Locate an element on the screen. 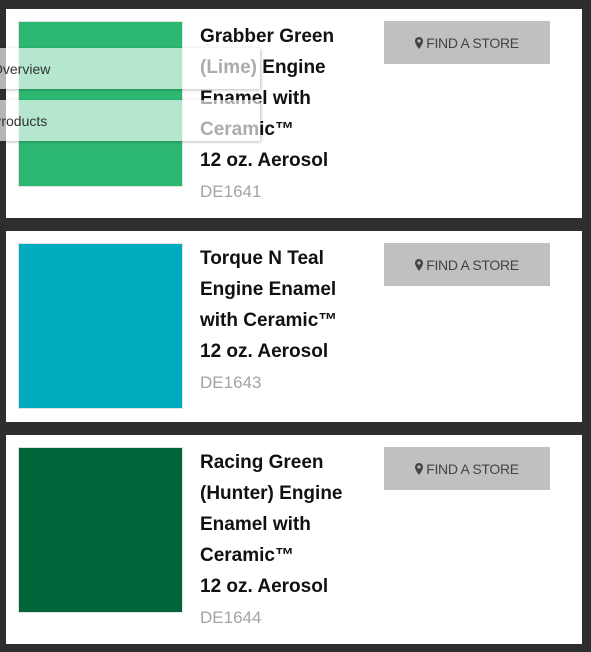 The width and height of the screenshot is (591, 652). title-line: Racing Green is located at coordinates (262, 462).